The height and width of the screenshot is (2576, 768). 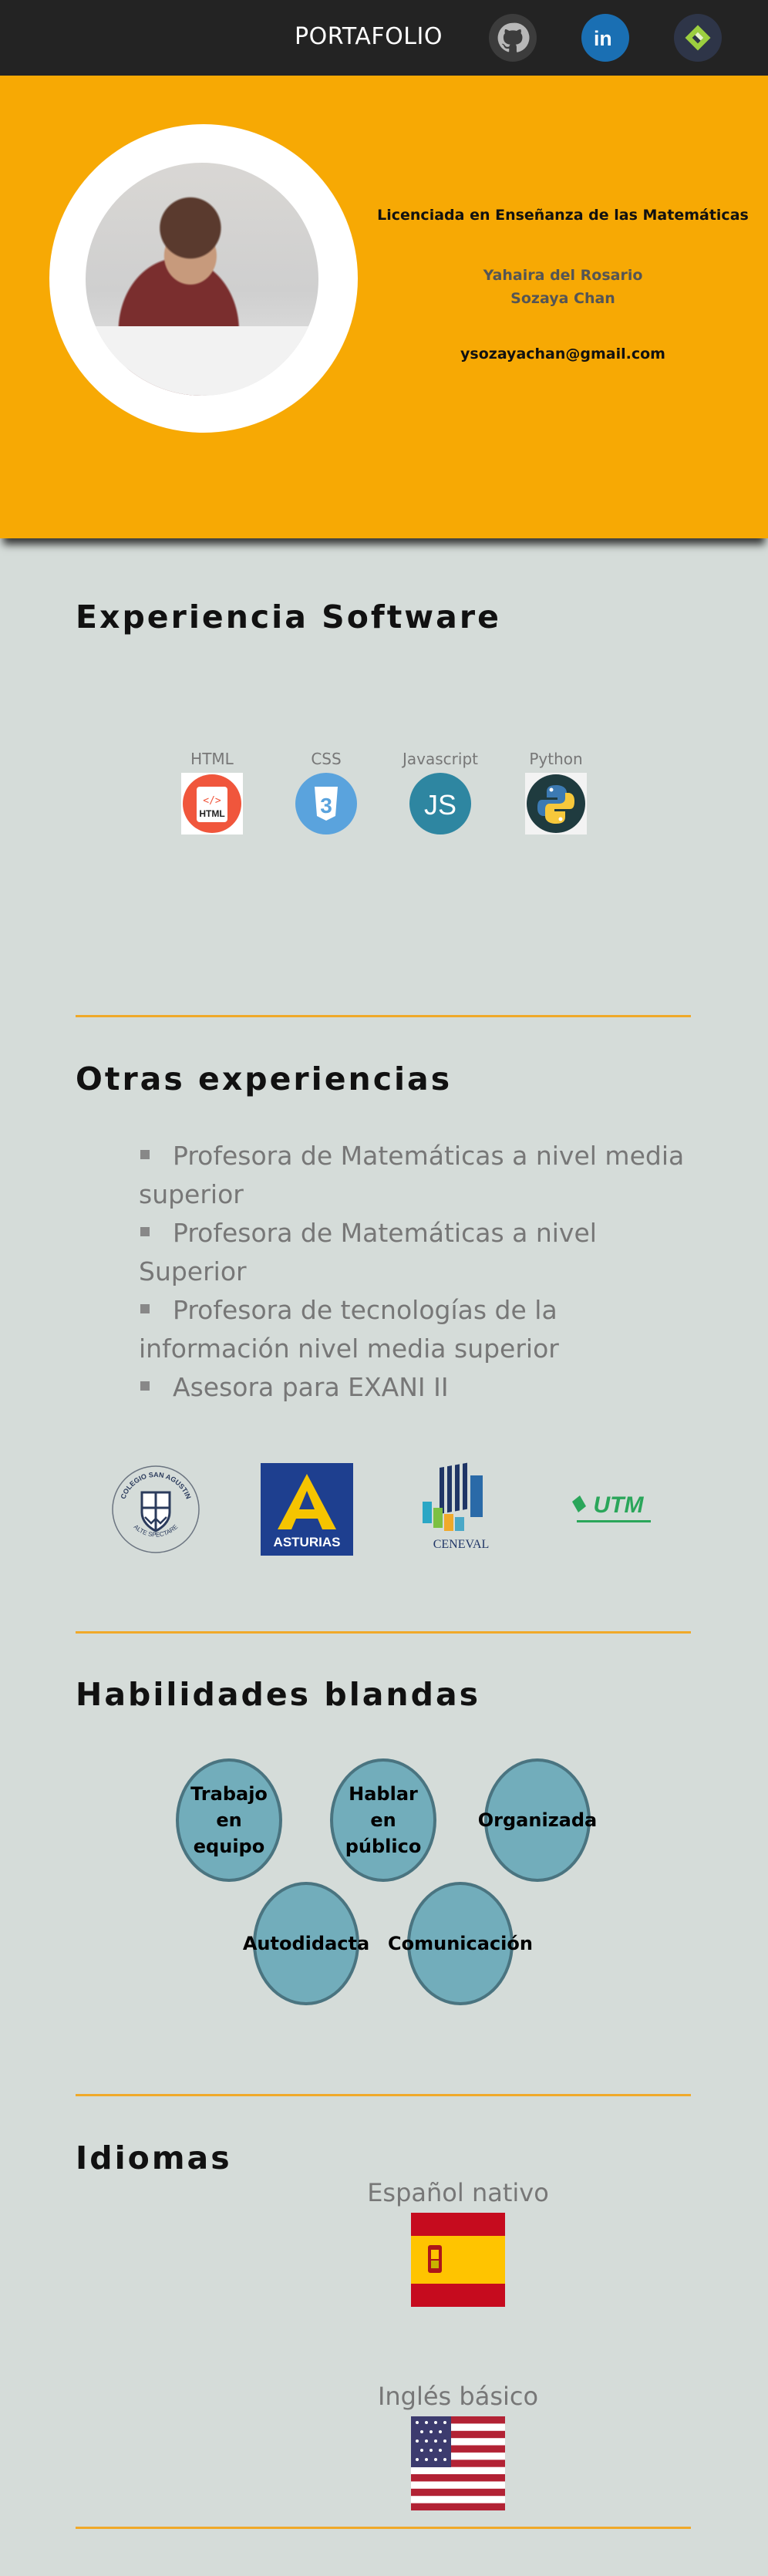 What do you see at coordinates (698, 38) in the screenshot?
I see `freelancer-icon` at bounding box center [698, 38].